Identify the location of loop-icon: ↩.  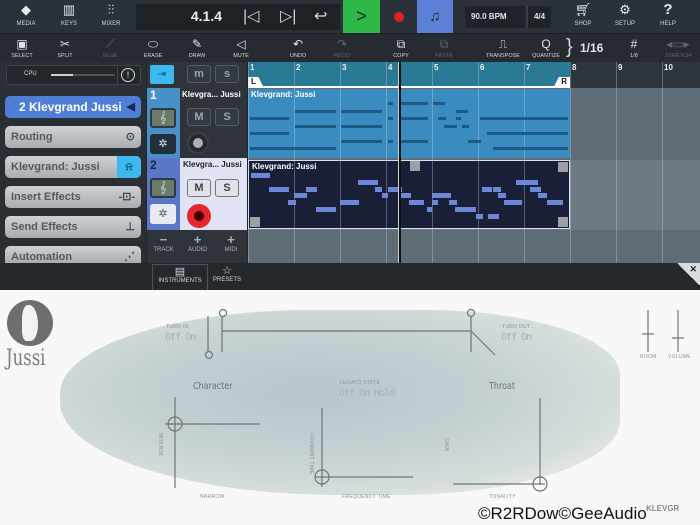
(320, 16).